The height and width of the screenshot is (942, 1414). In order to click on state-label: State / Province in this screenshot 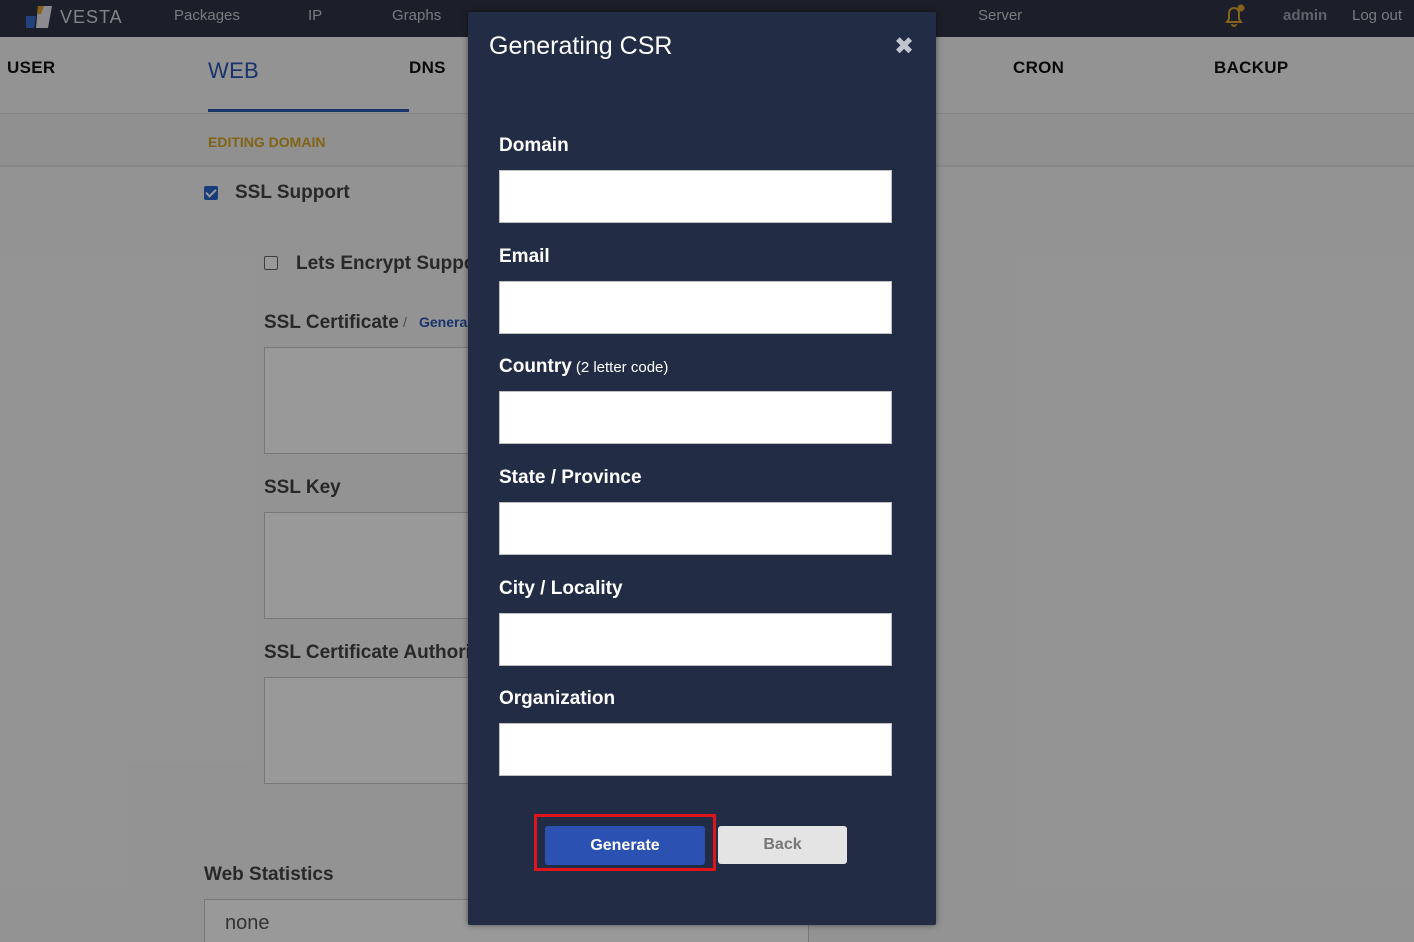, I will do `click(570, 477)`.